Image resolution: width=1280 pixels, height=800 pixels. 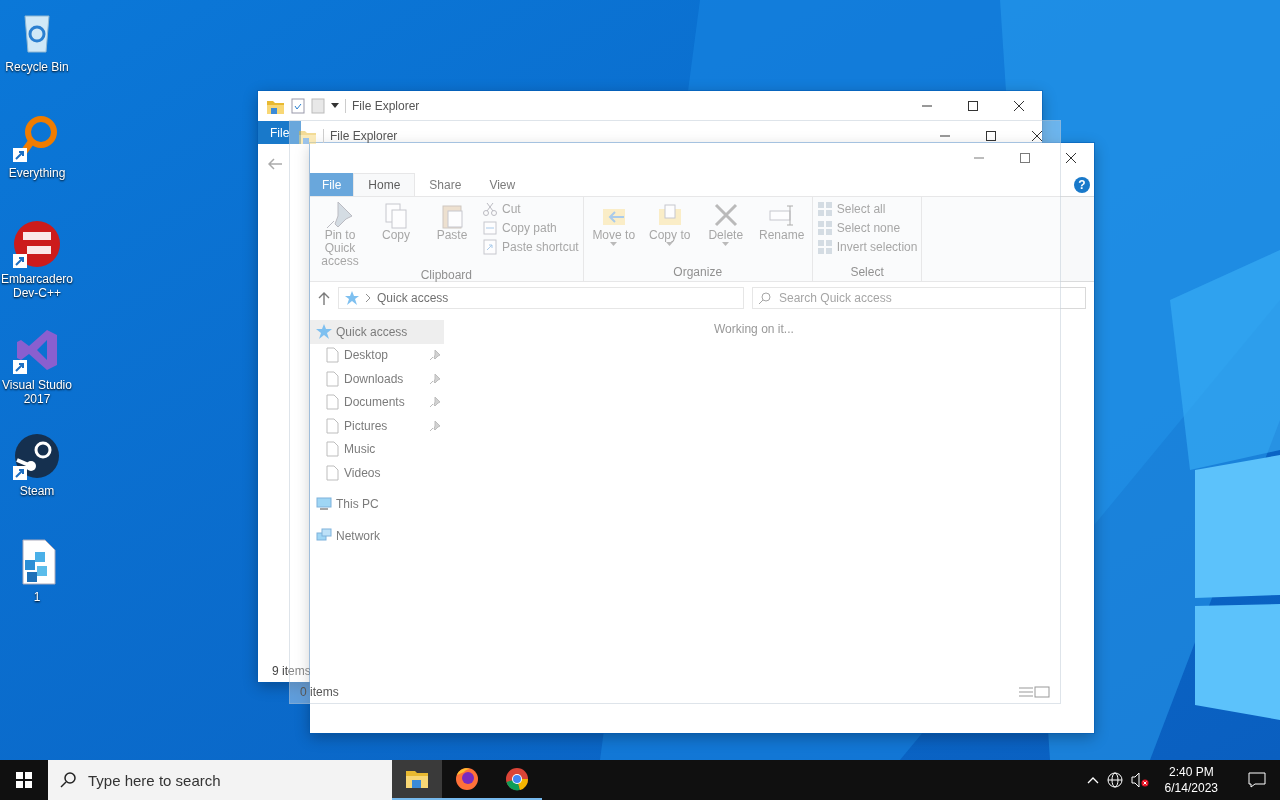 I want to click on ribbon-button: Paste, so click(x=452, y=233).